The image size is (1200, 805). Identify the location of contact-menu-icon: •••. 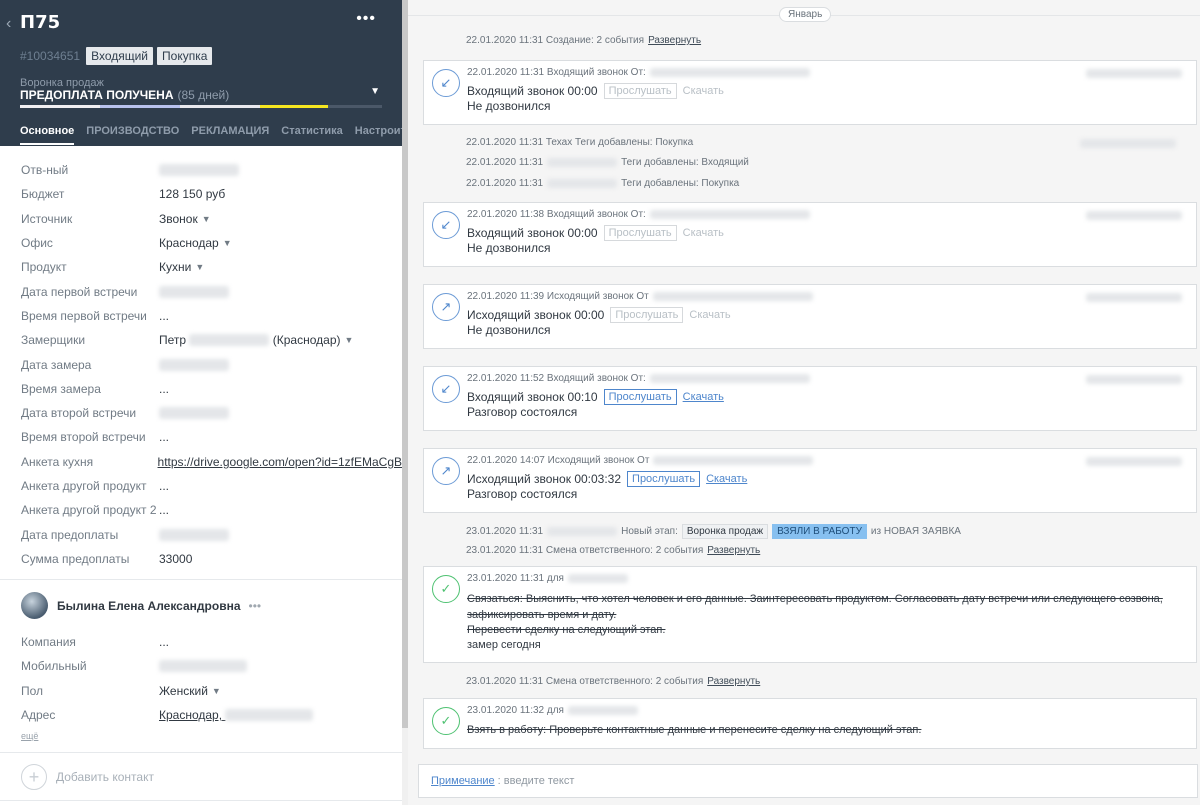
(255, 606).